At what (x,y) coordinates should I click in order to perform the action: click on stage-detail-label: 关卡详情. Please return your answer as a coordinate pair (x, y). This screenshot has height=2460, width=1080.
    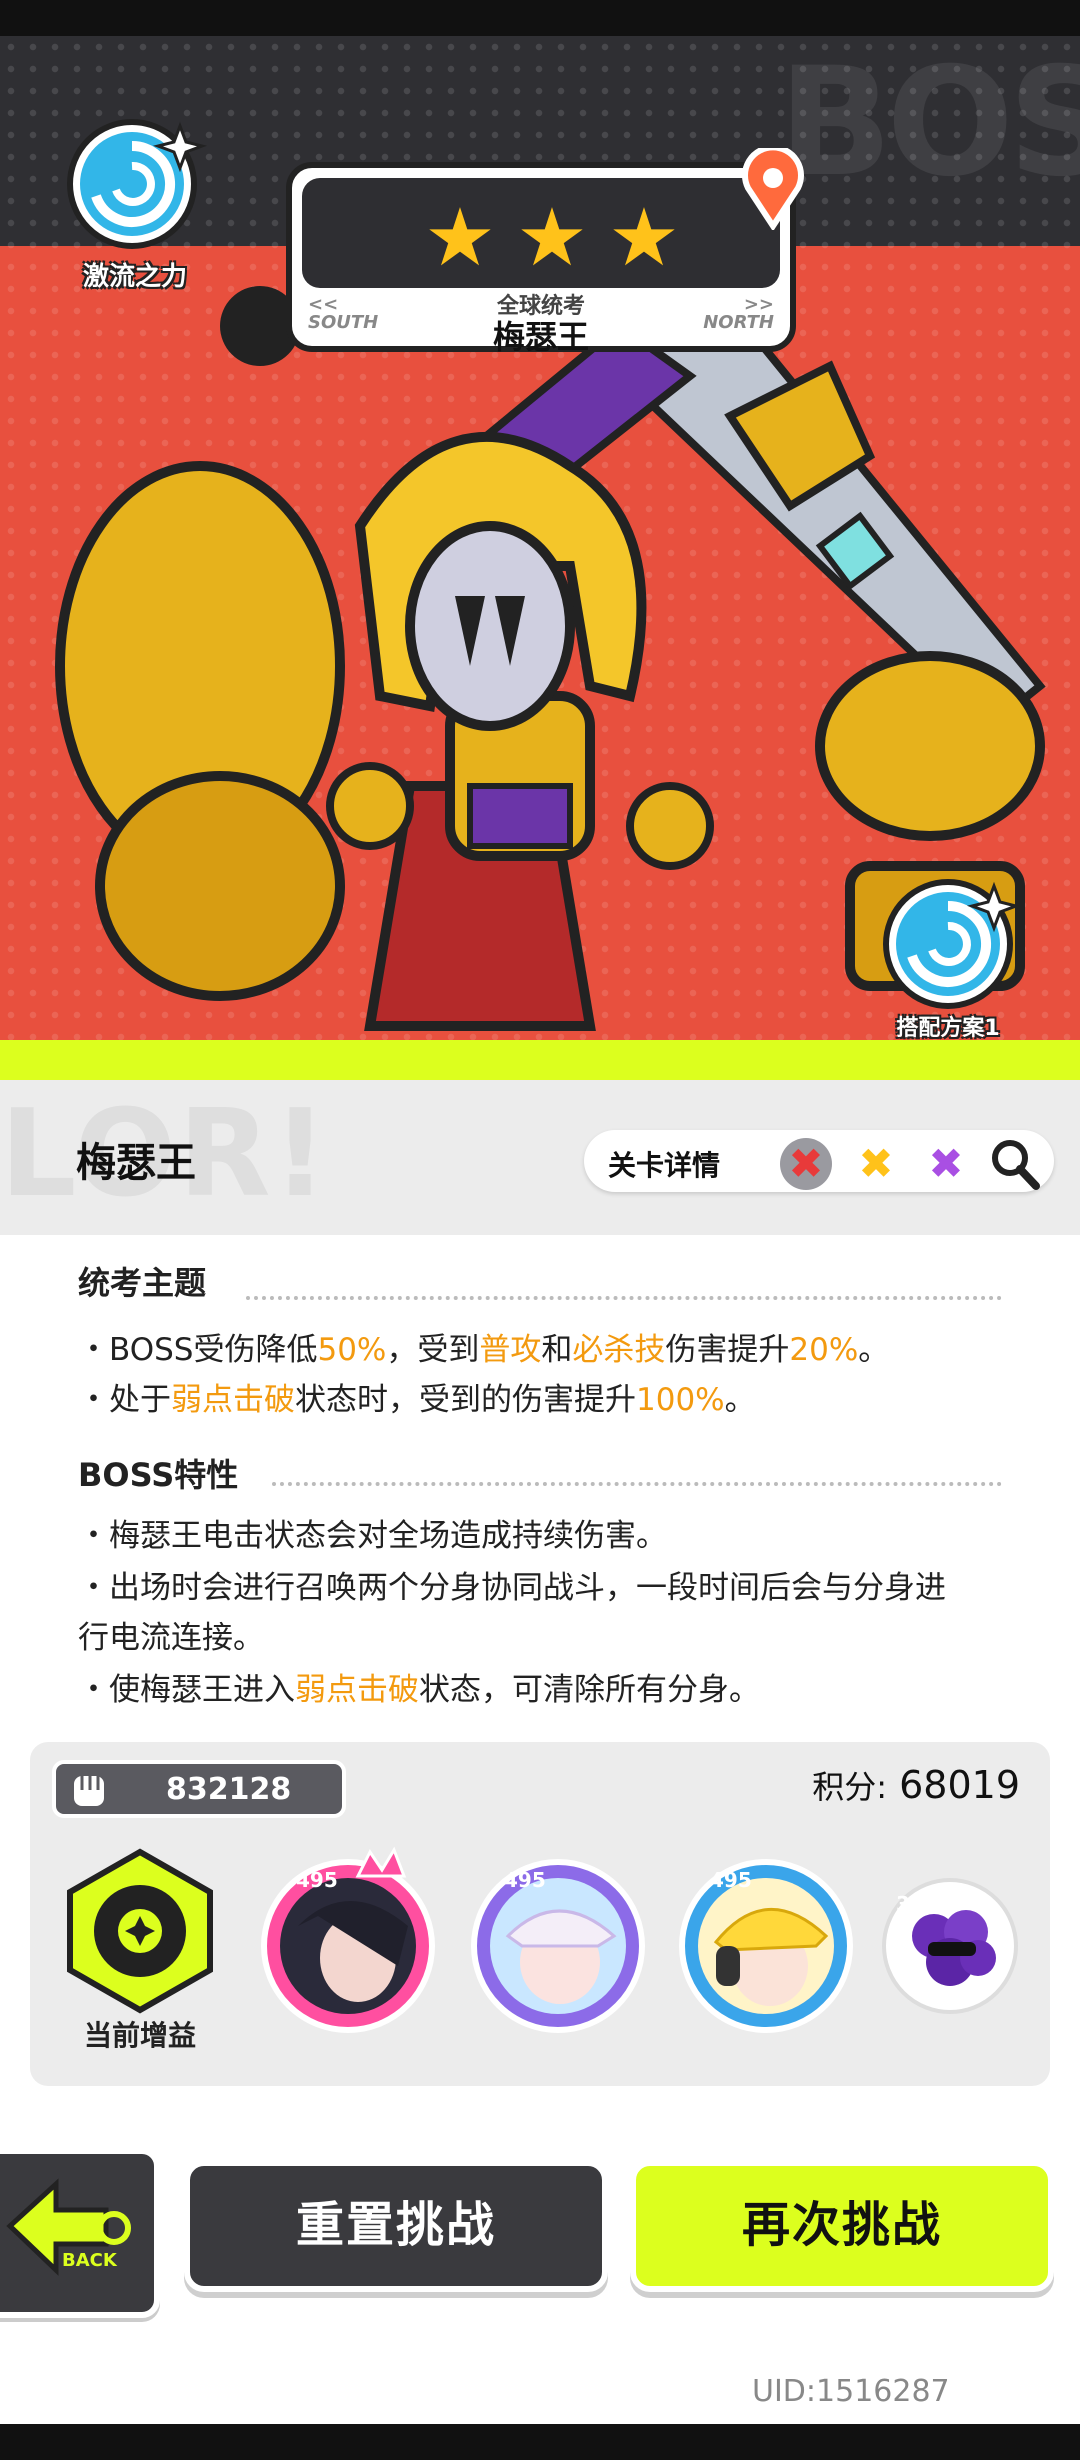
    Looking at the image, I should click on (664, 1165).